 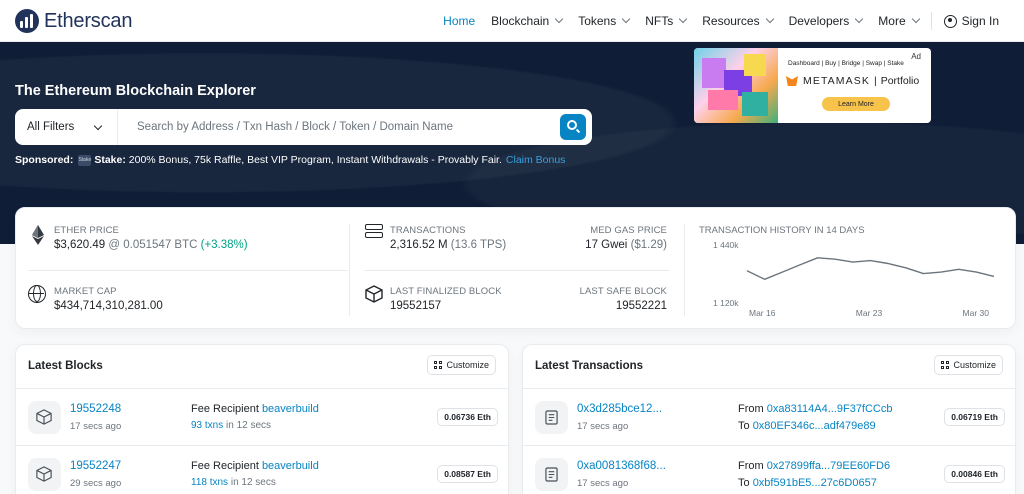 I want to click on from-address-link: 0x27899ffa...79EE60FD6, so click(x=828, y=466).